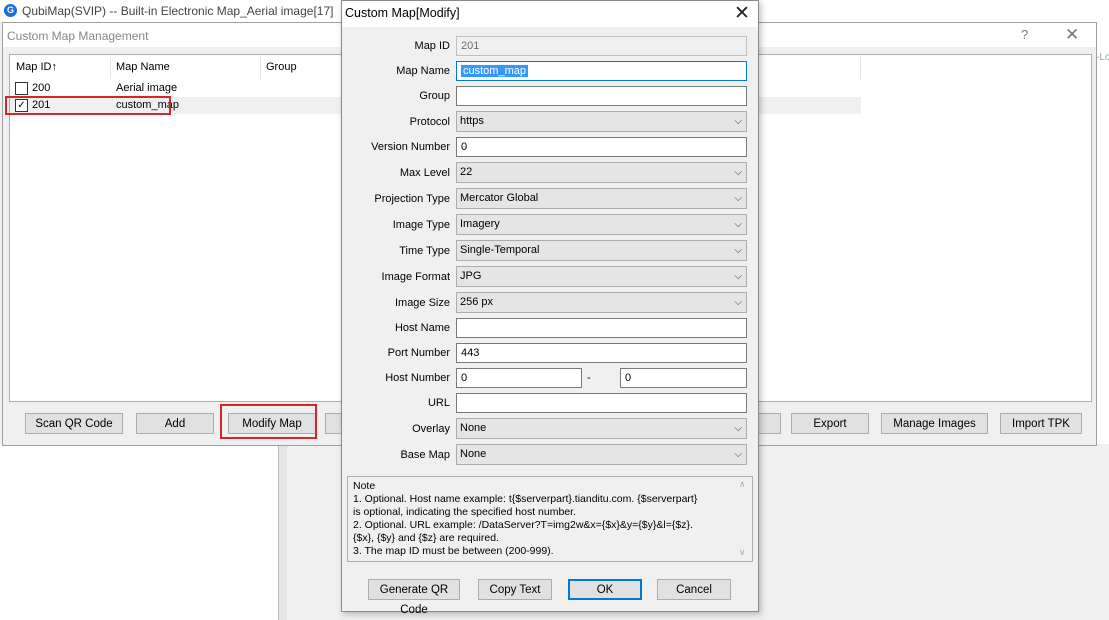  I want to click on group-label: Group, so click(434, 96).